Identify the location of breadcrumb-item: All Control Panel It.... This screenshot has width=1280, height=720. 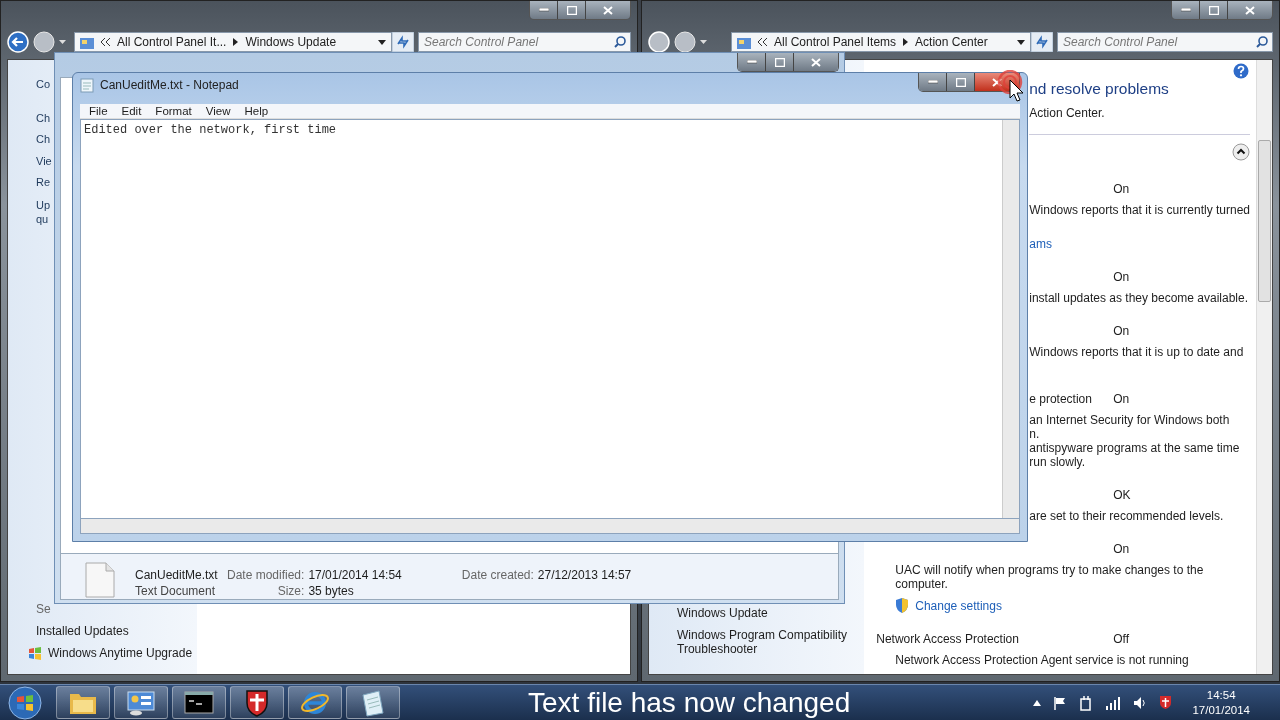
(172, 42).